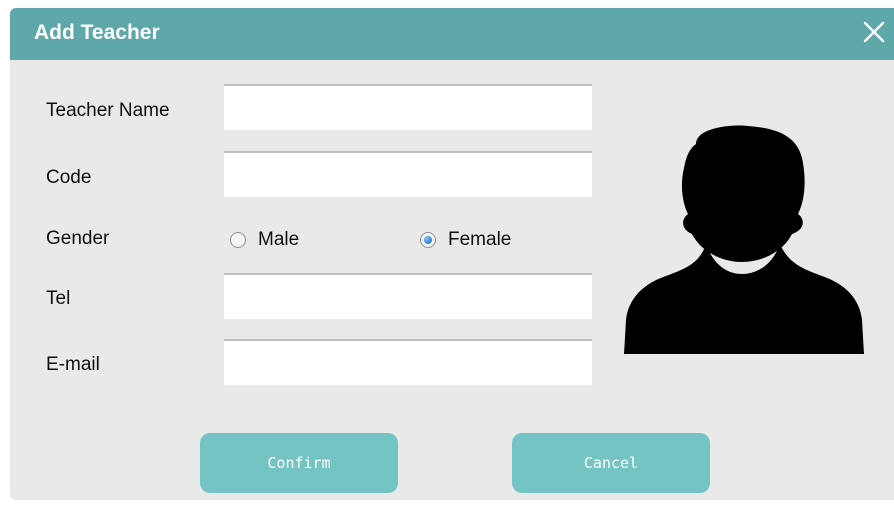 The height and width of the screenshot is (507, 894). Describe the element at coordinates (97, 32) in the screenshot. I see `dialog-title: Add Teacher` at that location.